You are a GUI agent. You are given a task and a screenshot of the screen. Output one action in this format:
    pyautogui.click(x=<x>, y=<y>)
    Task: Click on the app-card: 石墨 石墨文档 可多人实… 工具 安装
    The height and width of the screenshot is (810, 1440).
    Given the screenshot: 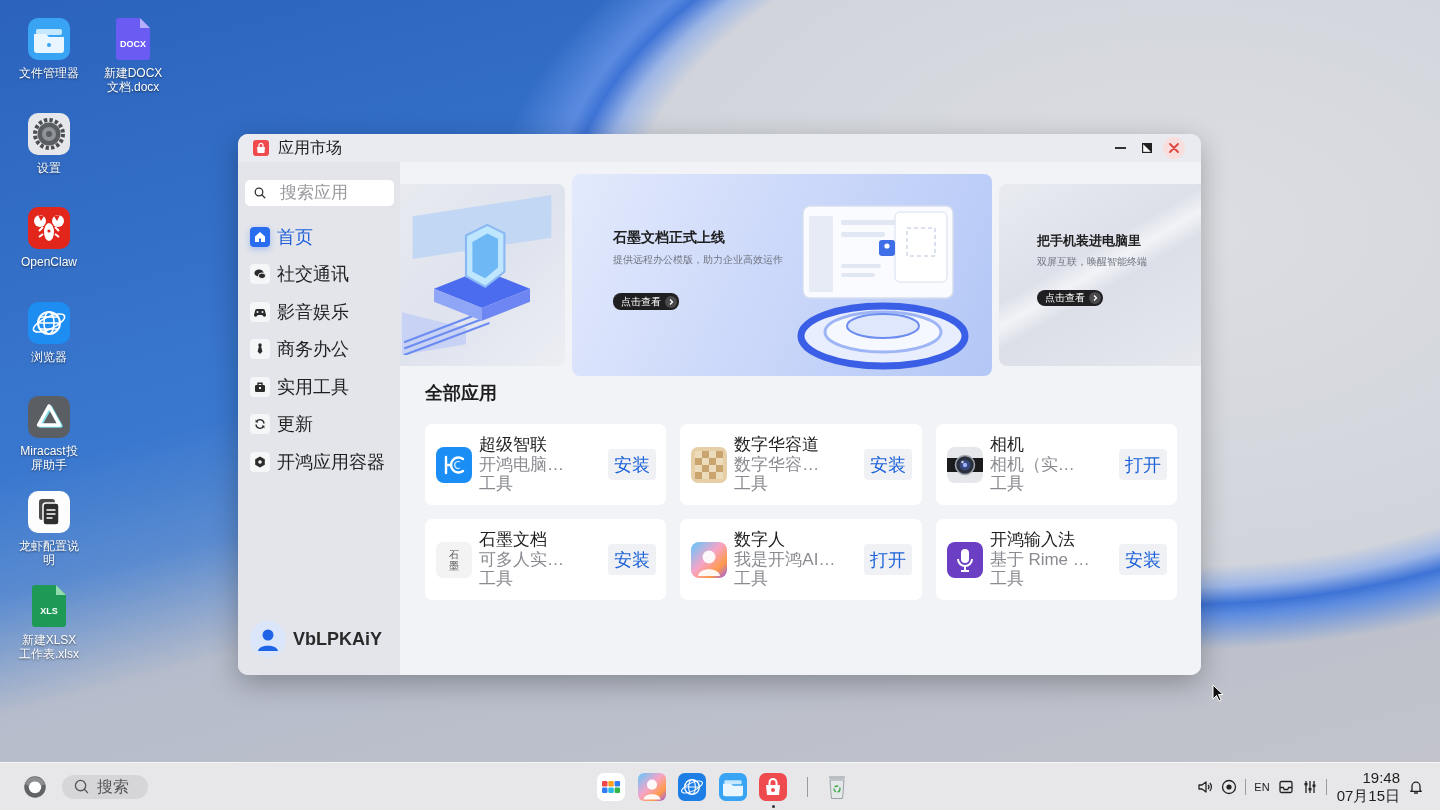 What is the action you would take?
    pyautogui.click(x=546, y=559)
    